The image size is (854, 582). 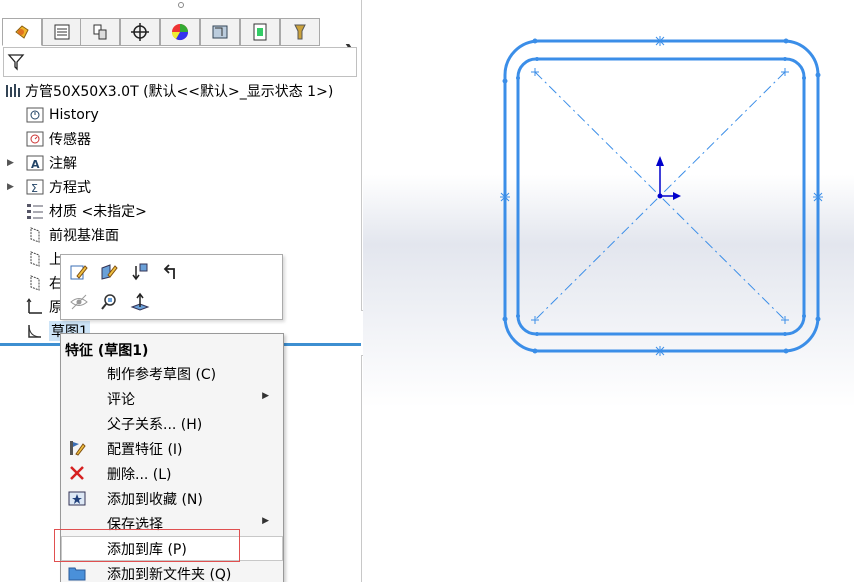 I want to click on tree-root-part: 方管50X50X3.0T (默认<<默认>_显示状态 1>), so click(x=181, y=91).